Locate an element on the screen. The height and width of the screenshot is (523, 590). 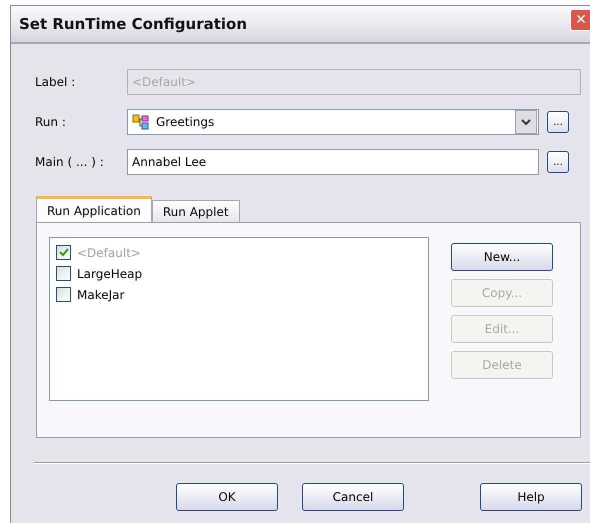
label-field: <Default> is located at coordinates (354, 82).